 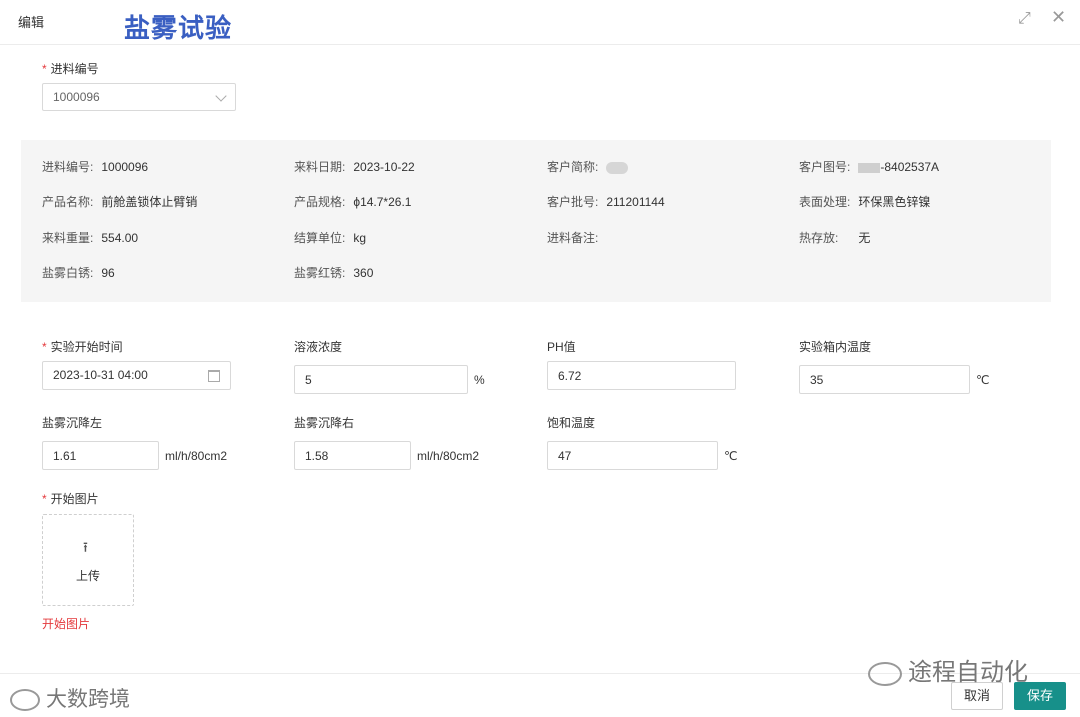 What do you see at coordinates (76, 97) in the screenshot?
I see `incoming-no-selected-value: 1000096` at bounding box center [76, 97].